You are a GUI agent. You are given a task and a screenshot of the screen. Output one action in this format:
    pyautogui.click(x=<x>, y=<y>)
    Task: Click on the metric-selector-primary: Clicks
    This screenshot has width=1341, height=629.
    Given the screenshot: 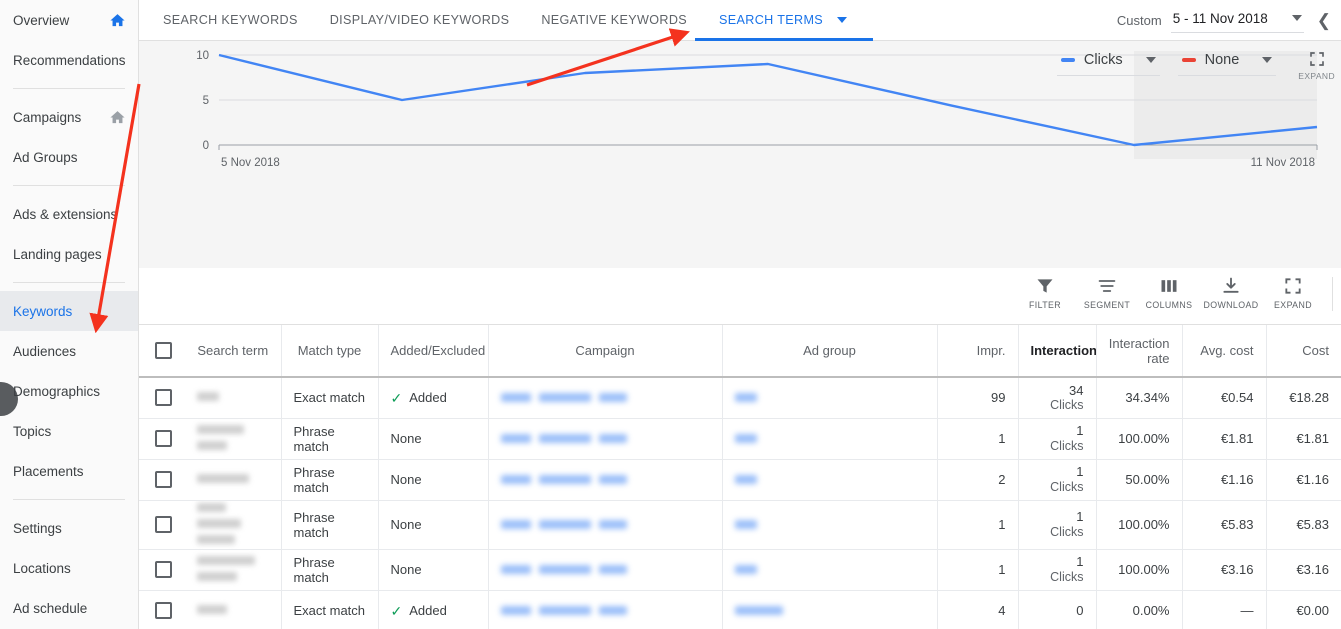 What is the action you would take?
    pyautogui.click(x=1108, y=62)
    